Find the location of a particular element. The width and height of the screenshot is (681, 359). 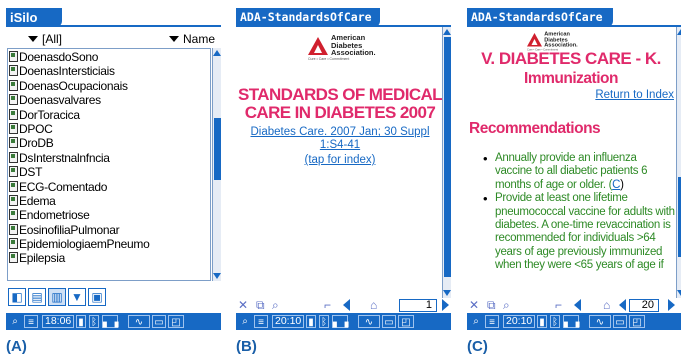

bookmarks-icon: ▤ is located at coordinates (37, 297).